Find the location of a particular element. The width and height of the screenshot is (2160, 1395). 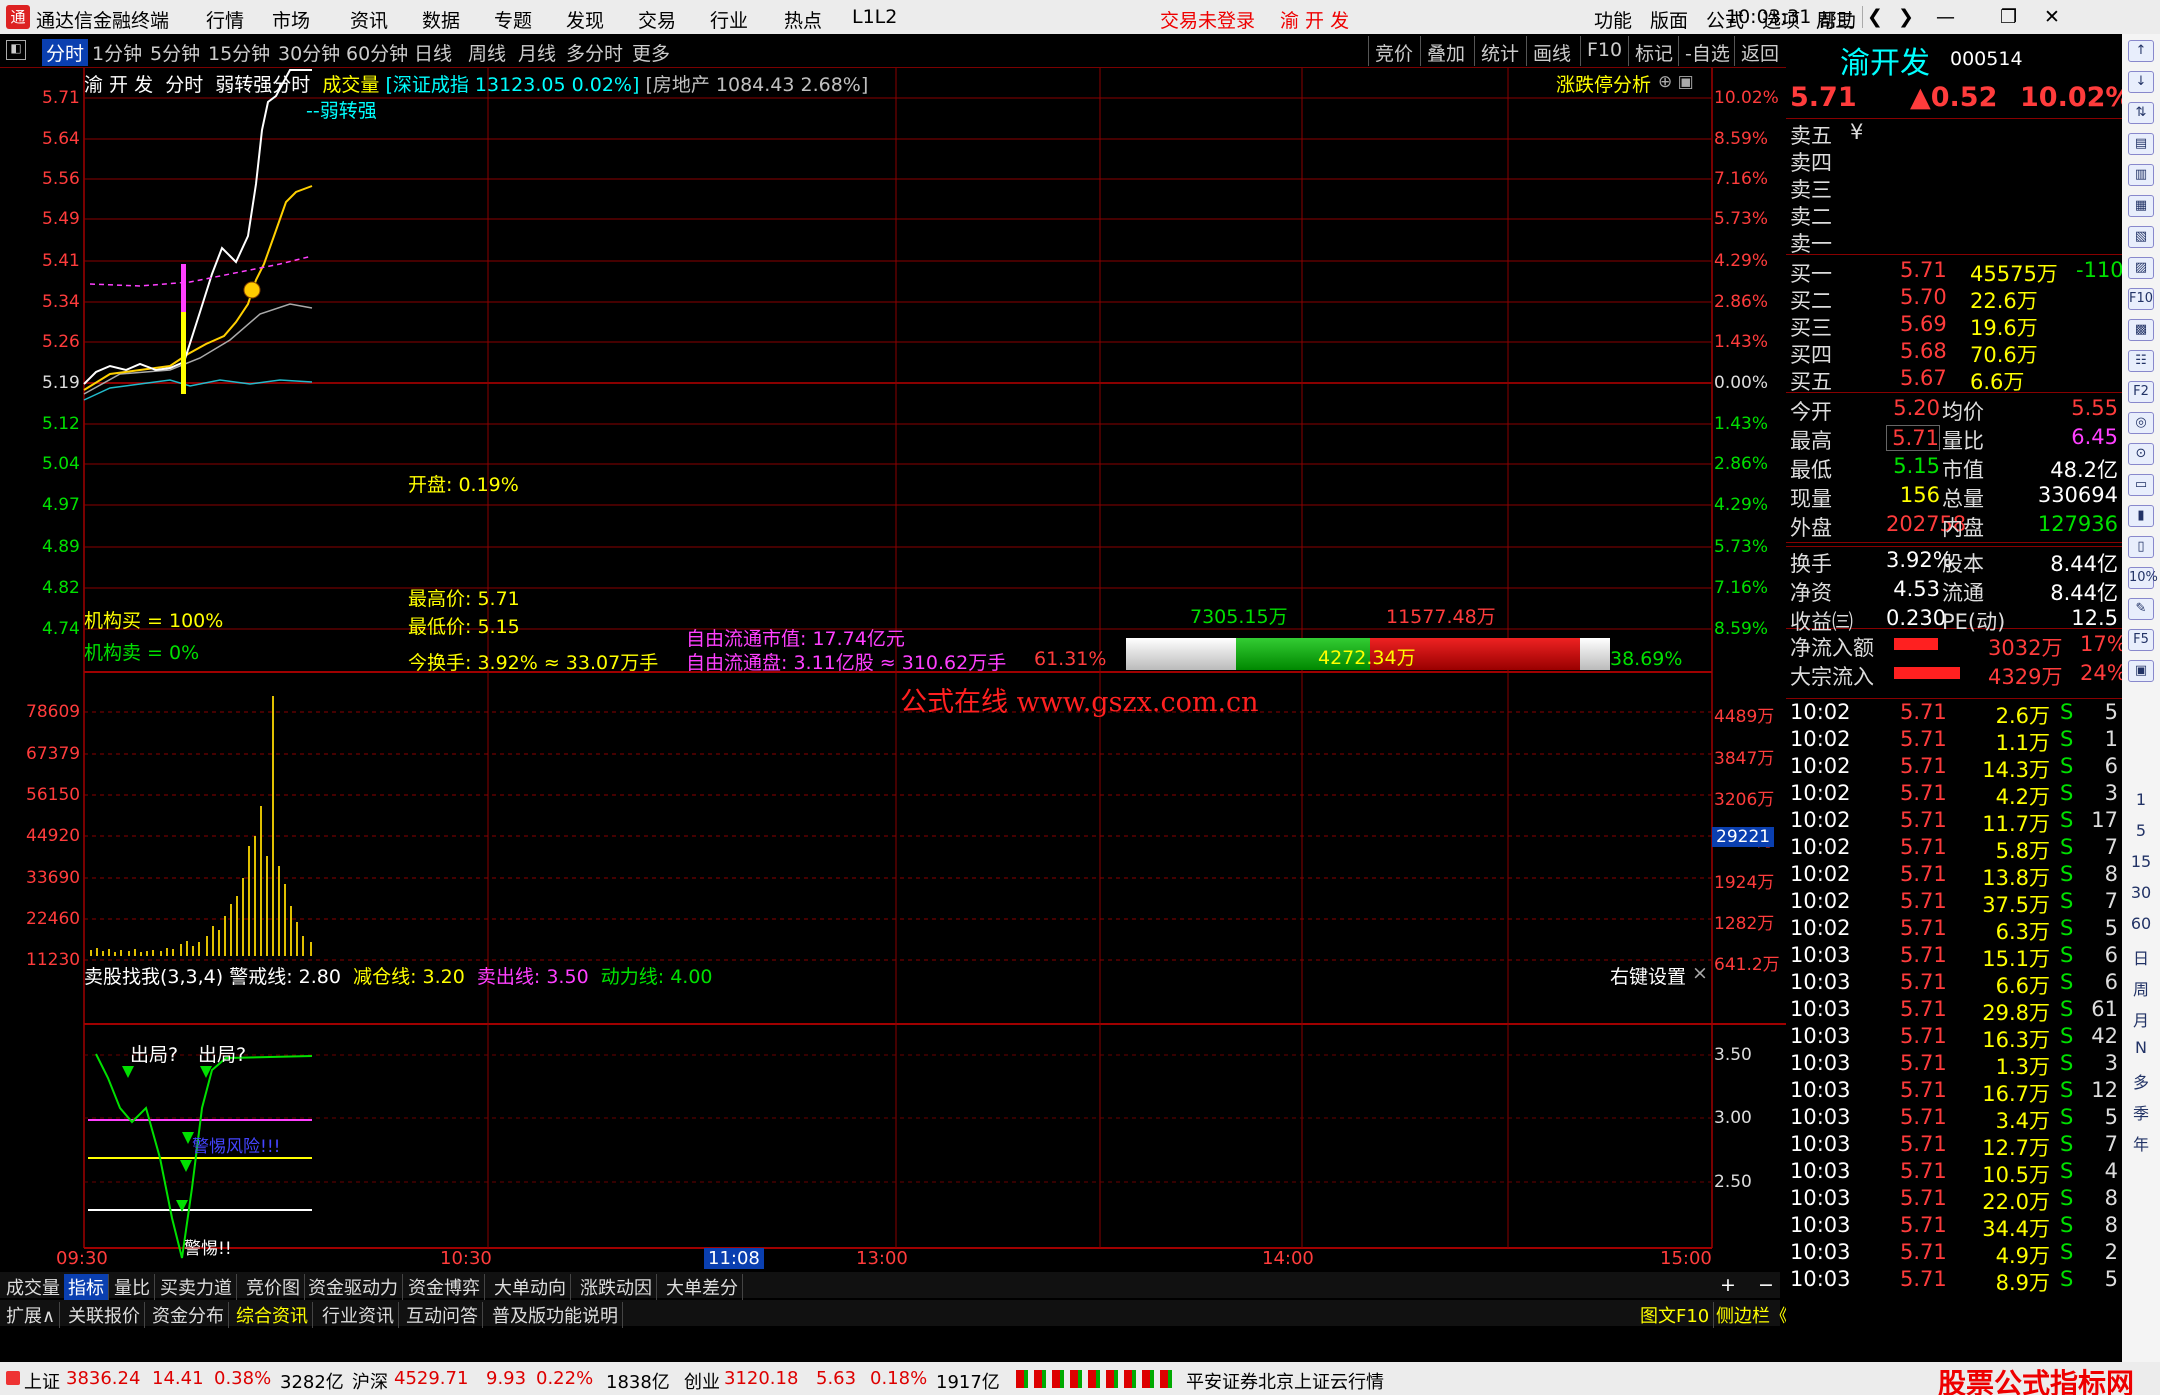

menu-item-4: 专题 is located at coordinates (513, 19).